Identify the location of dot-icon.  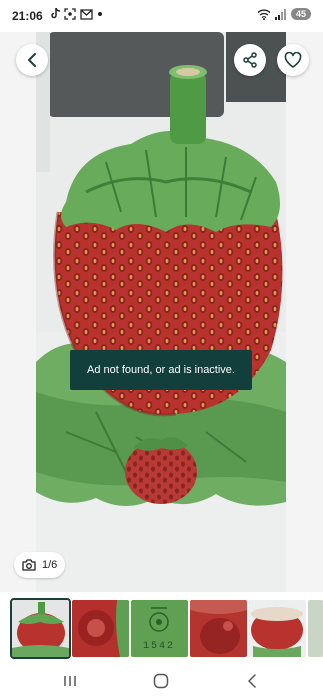
(100, 14).